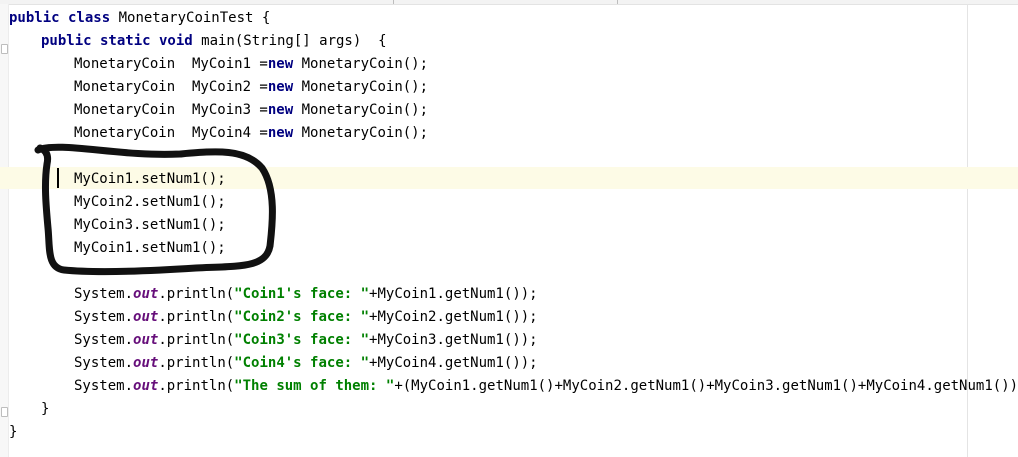  What do you see at coordinates (171, 133) in the screenshot?
I see `code-token: MonetaryCoin MyCoin4 =` at bounding box center [171, 133].